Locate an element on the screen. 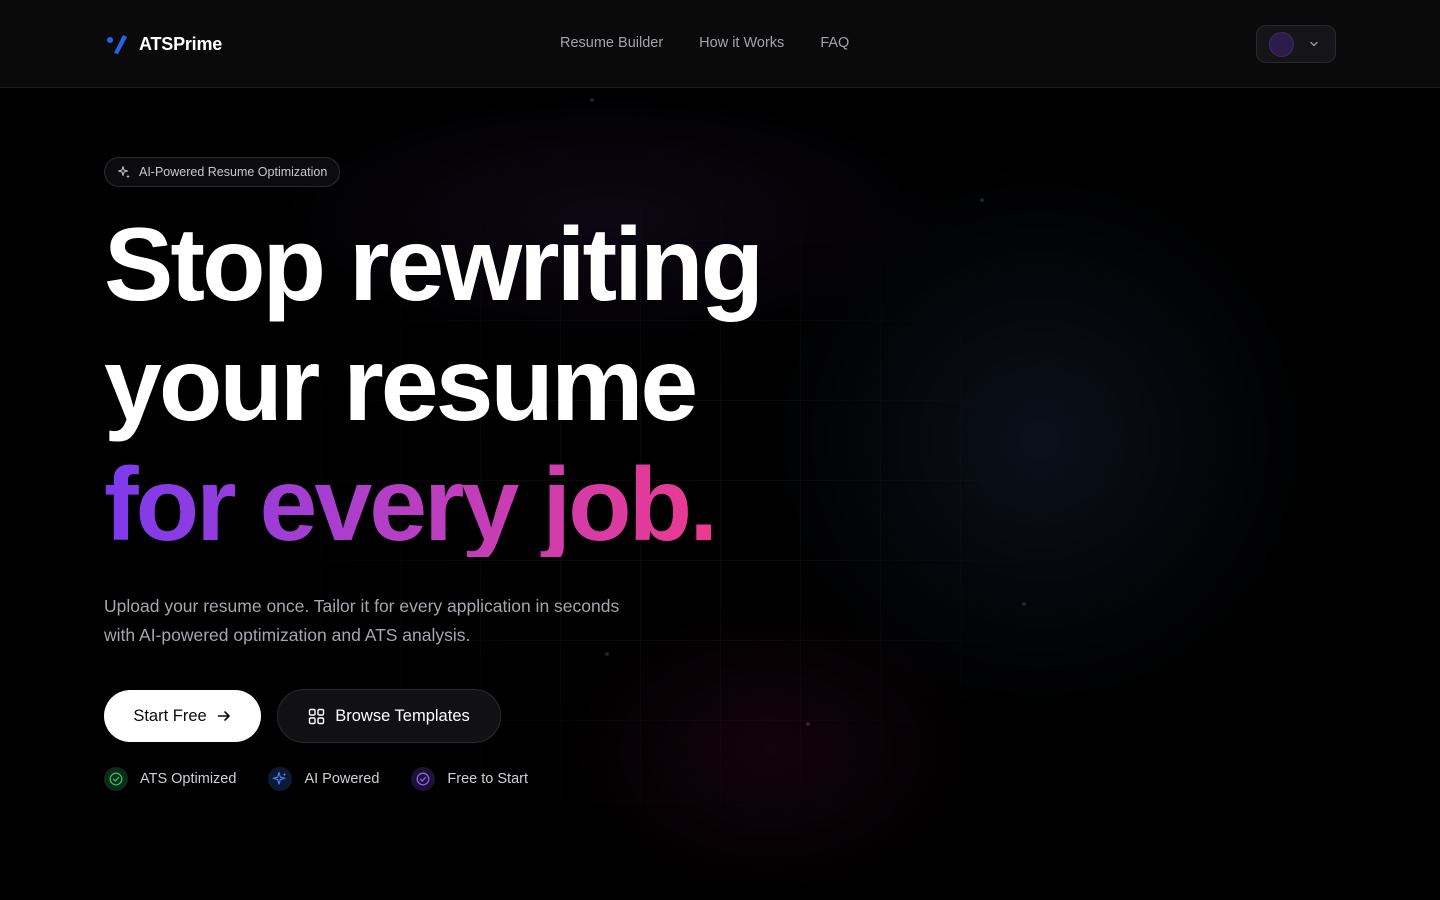 The width and height of the screenshot is (1440, 900). feature-list: ATS Optimized AI Powered Free to Start is located at coordinates (316, 779).